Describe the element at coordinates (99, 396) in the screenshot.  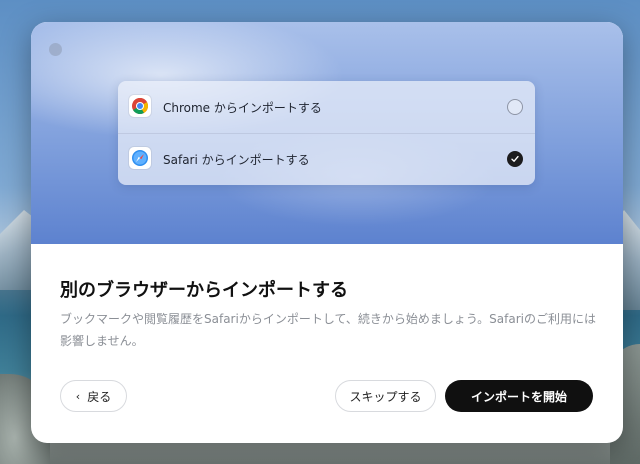
I see `back-button-label: 戻る` at that location.